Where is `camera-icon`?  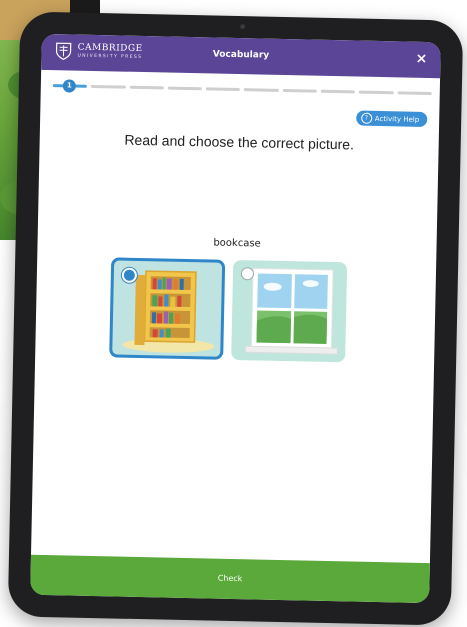
camera-icon is located at coordinates (242, 27).